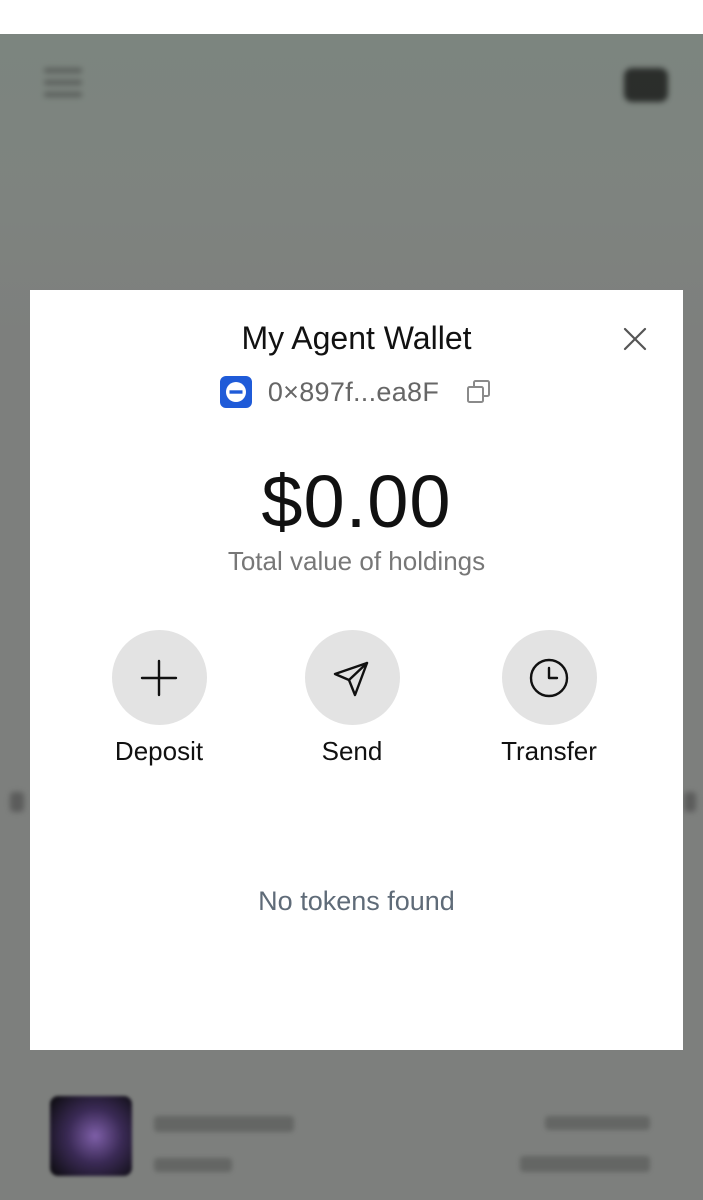  I want to click on plus-icon, so click(159, 677).